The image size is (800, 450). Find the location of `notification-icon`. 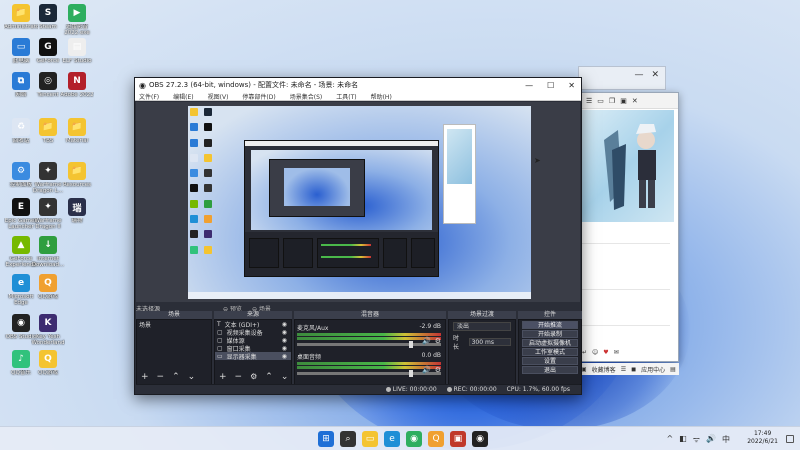

notification-icon is located at coordinates (790, 439).